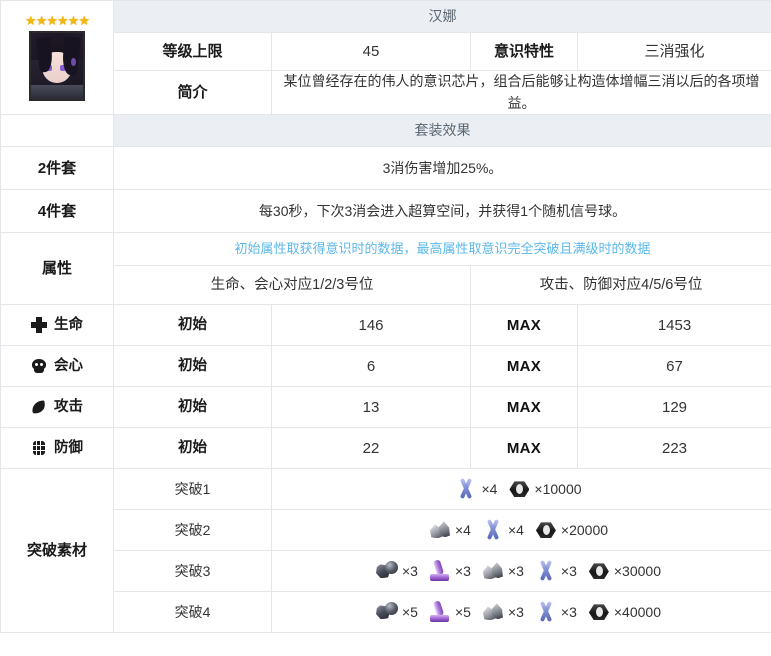  I want to click on breakthrough-stage-2: 突破2, so click(192, 530).